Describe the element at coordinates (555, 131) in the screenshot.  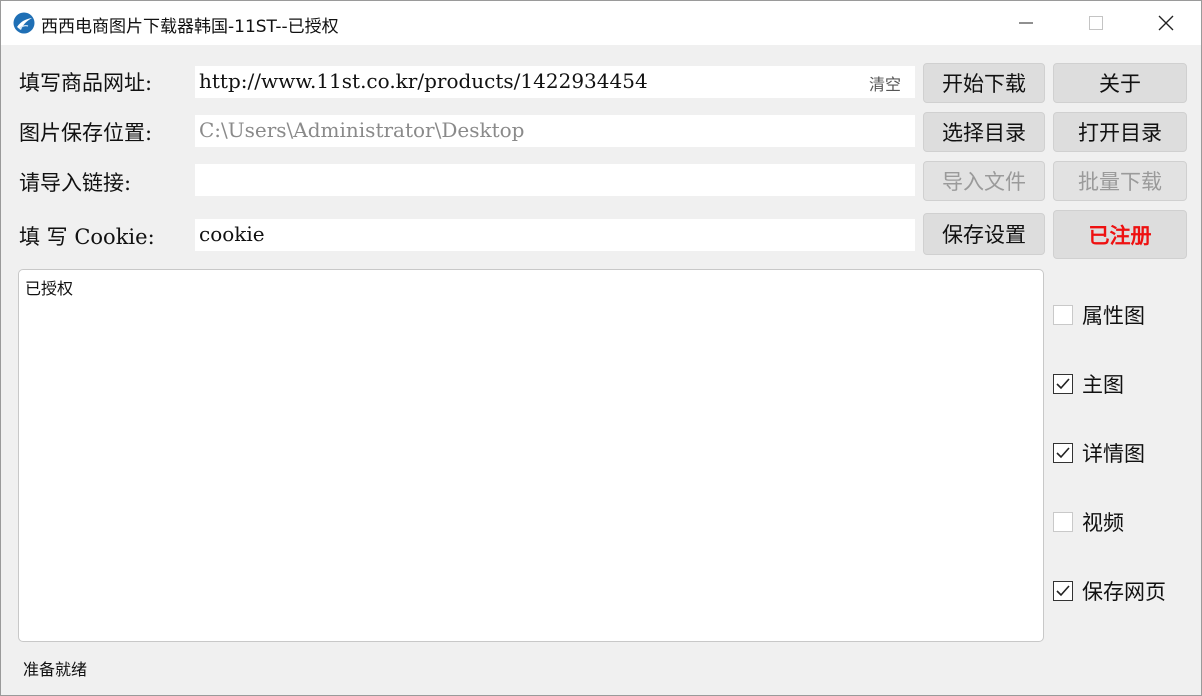
I see `save-path-input: C:\Users\Administrator\Desktop` at that location.